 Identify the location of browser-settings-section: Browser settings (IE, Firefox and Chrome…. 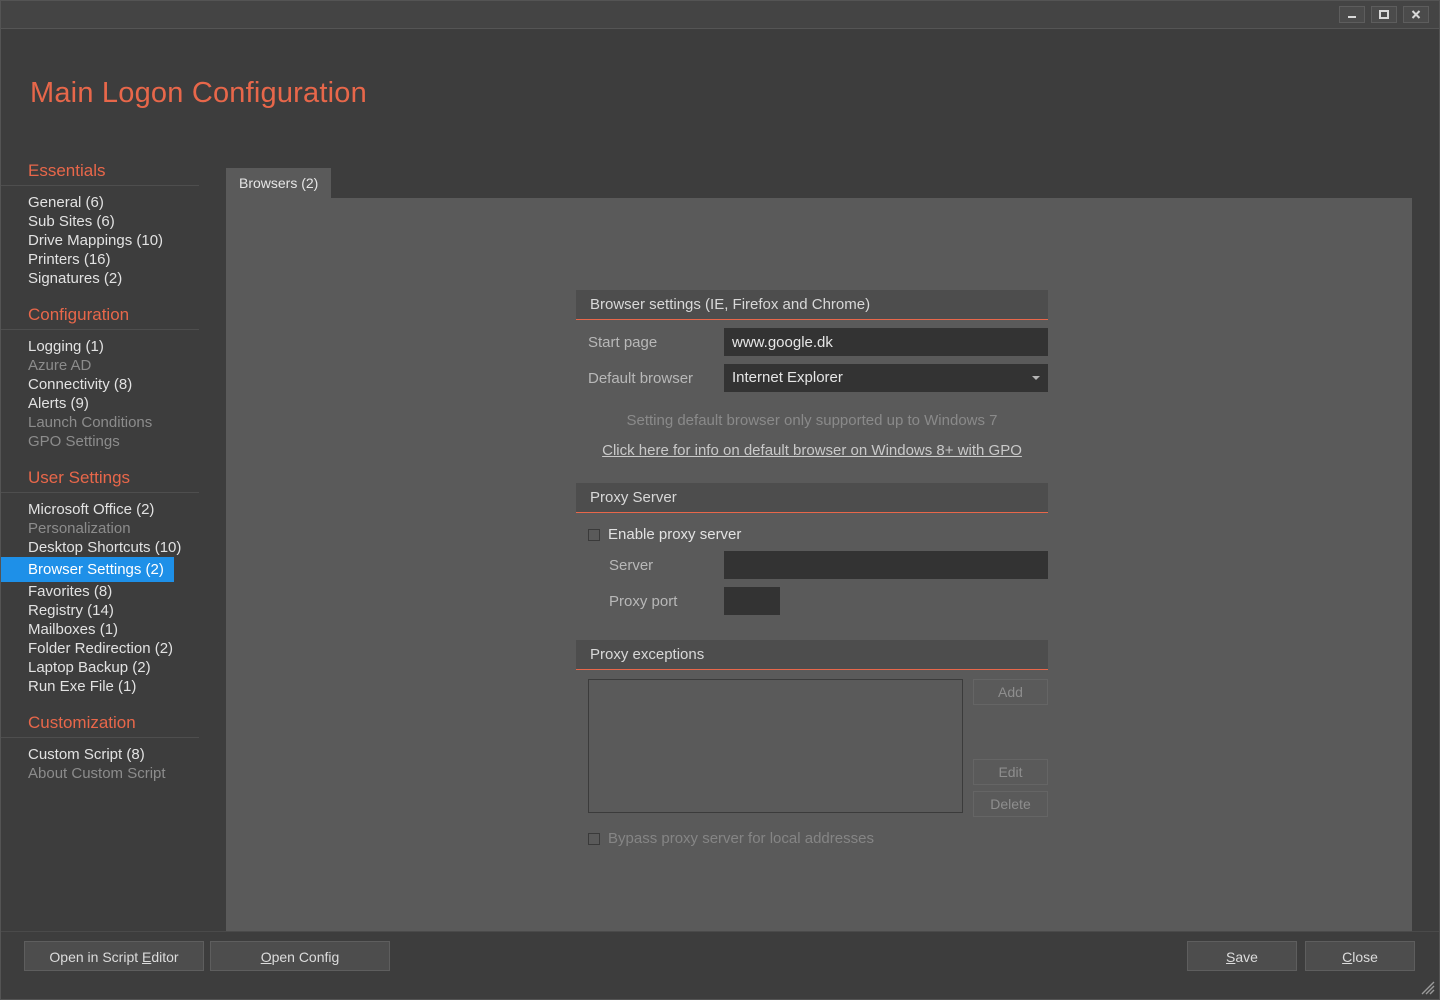
(812, 374).